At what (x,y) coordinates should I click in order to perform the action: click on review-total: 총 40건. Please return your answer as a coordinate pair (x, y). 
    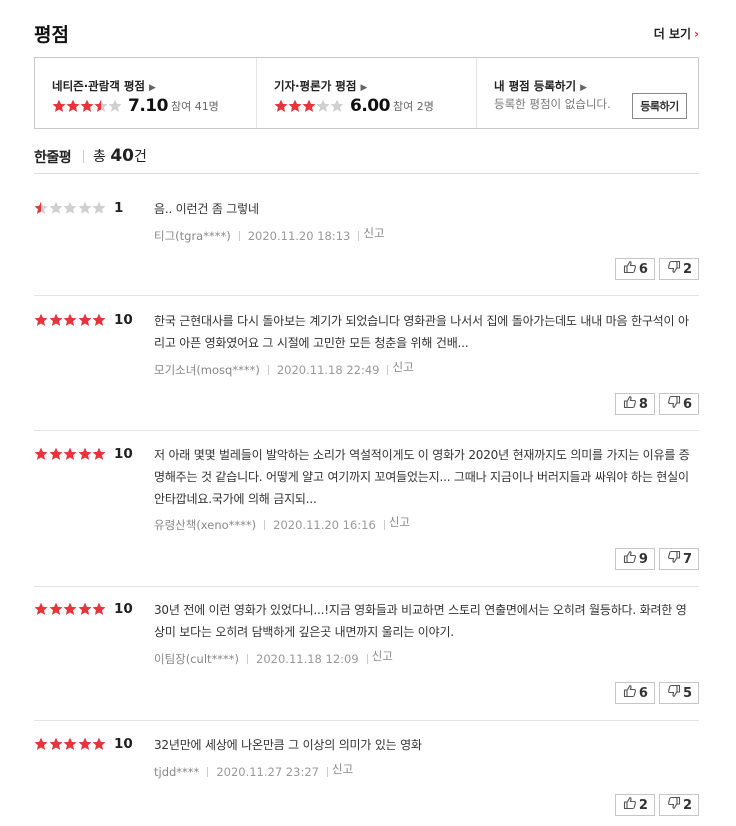
    Looking at the image, I should click on (120, 156).